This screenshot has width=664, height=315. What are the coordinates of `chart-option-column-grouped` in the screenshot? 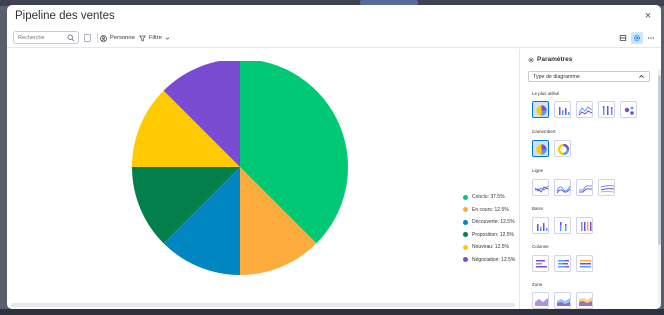 It's located at (584, 263).